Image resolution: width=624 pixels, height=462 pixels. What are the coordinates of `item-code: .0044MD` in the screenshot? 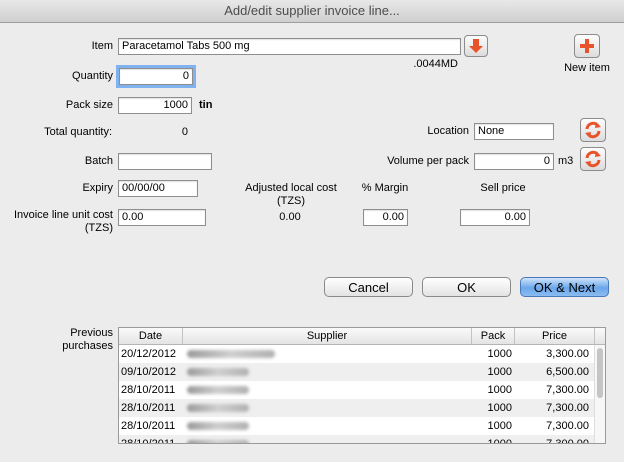 It's located at (435, 64).